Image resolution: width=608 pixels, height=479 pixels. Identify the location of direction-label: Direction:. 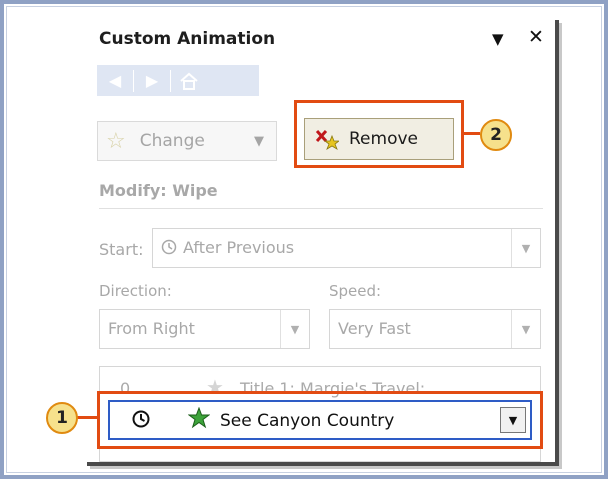
(135, 291).